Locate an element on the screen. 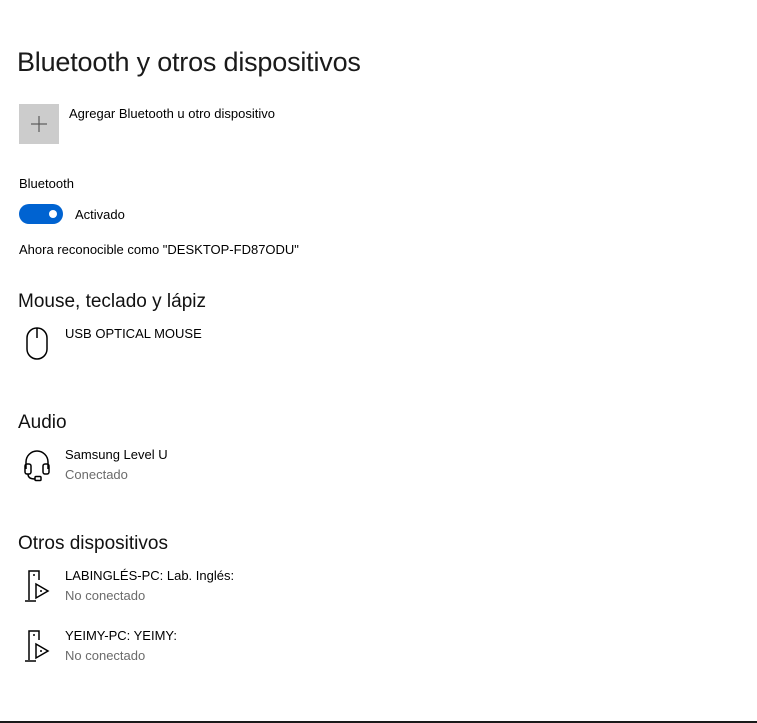 This screenshot has width=757, height=723. page-title: Bluetooth y otros dispositivos is located at coordinates (189, 62).